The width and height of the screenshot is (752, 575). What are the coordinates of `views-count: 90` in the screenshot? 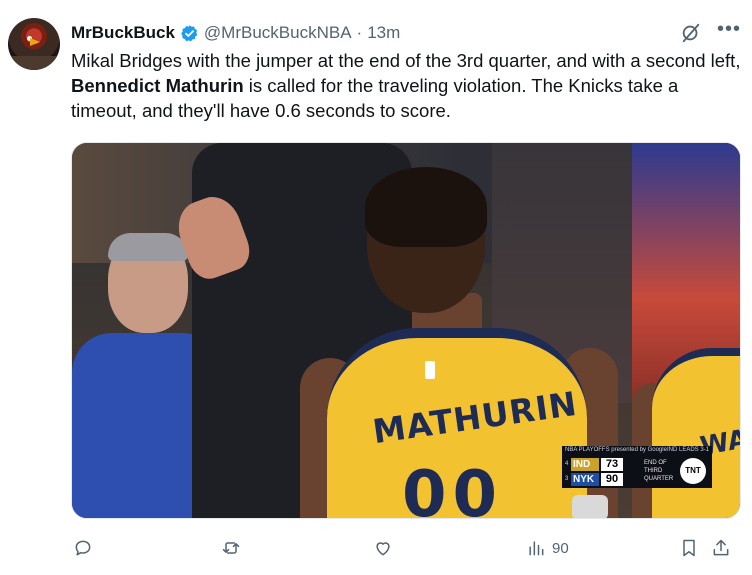 It's located at (560, 548).